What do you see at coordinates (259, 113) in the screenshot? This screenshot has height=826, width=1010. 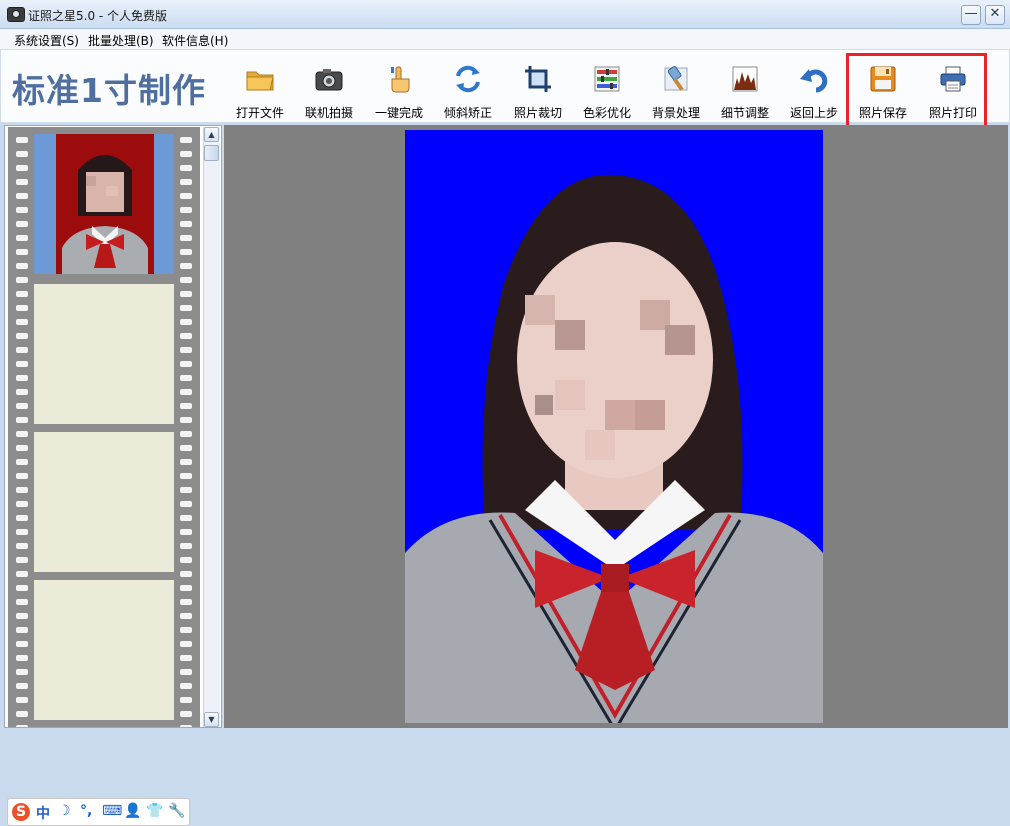 I see `open-file-label: 打开文件` at bounding box center [259, 113].